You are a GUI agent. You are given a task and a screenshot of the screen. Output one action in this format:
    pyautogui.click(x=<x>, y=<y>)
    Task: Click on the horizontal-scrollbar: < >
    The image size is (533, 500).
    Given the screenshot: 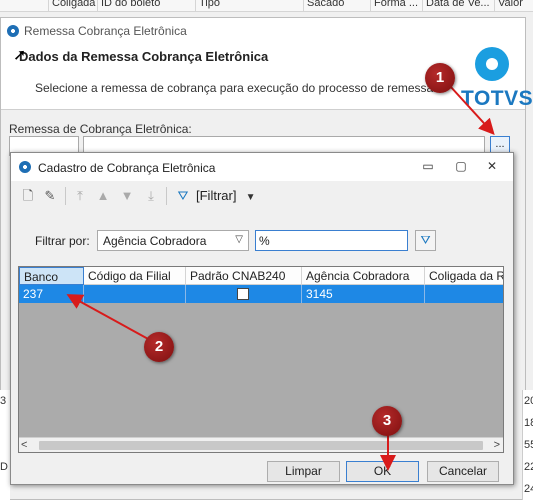 What is the action you would take?
    pyautogui.click(x=261, y=444)
    